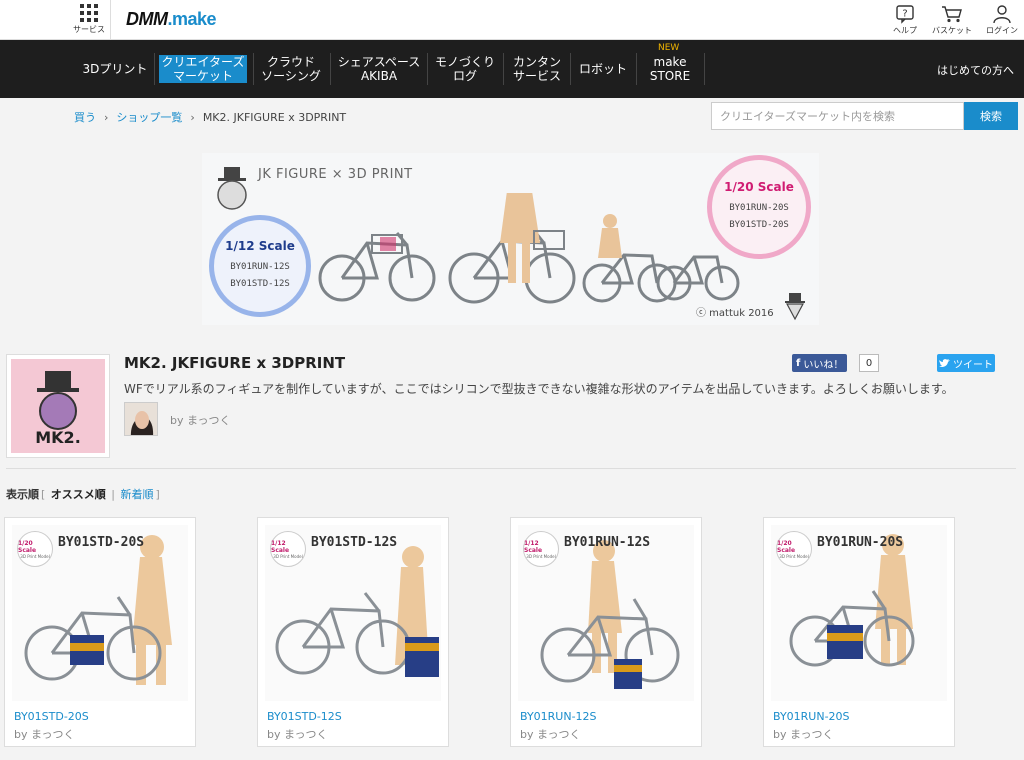  What do you see at coordinates (137, 494) in the screenshot?
I see `sort-newest: 新着順` at bounding box center [137, 494].